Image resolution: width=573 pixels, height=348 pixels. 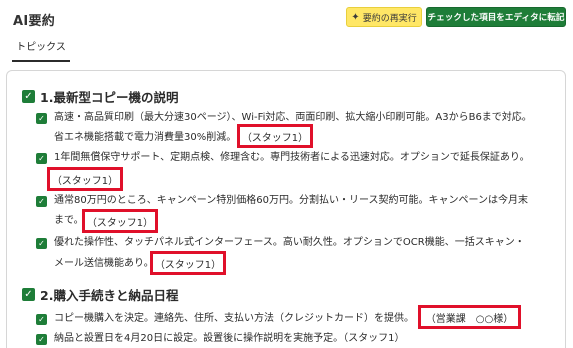 I want to click on item-1-checkbox: ✓, so click(x=41, y=118).